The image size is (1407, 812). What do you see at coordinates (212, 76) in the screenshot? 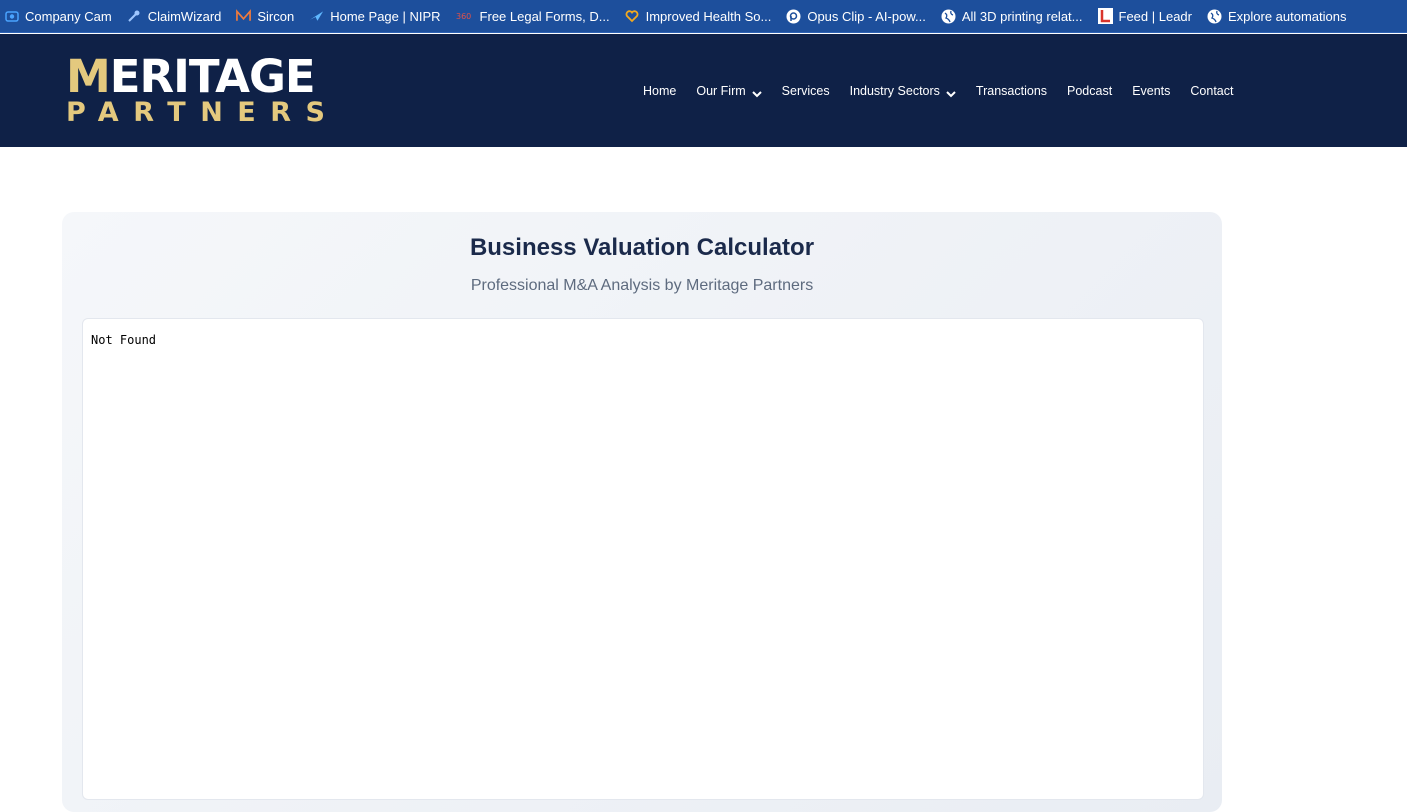
I see `logo-line1: ERITAGE` at bounding box center [212, 76].